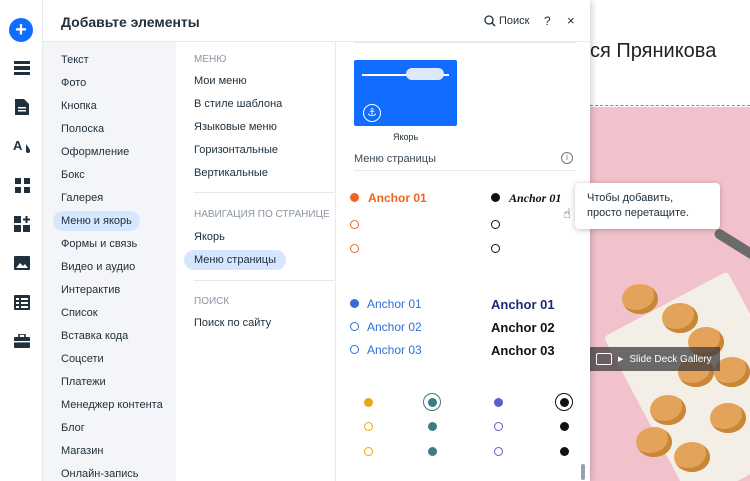 The width and height of the screenshot is (750, 481). Describe the element at coordinates (406, 137) in the screenshot. I see `anchor-thumb-label: Якорь` at that location.